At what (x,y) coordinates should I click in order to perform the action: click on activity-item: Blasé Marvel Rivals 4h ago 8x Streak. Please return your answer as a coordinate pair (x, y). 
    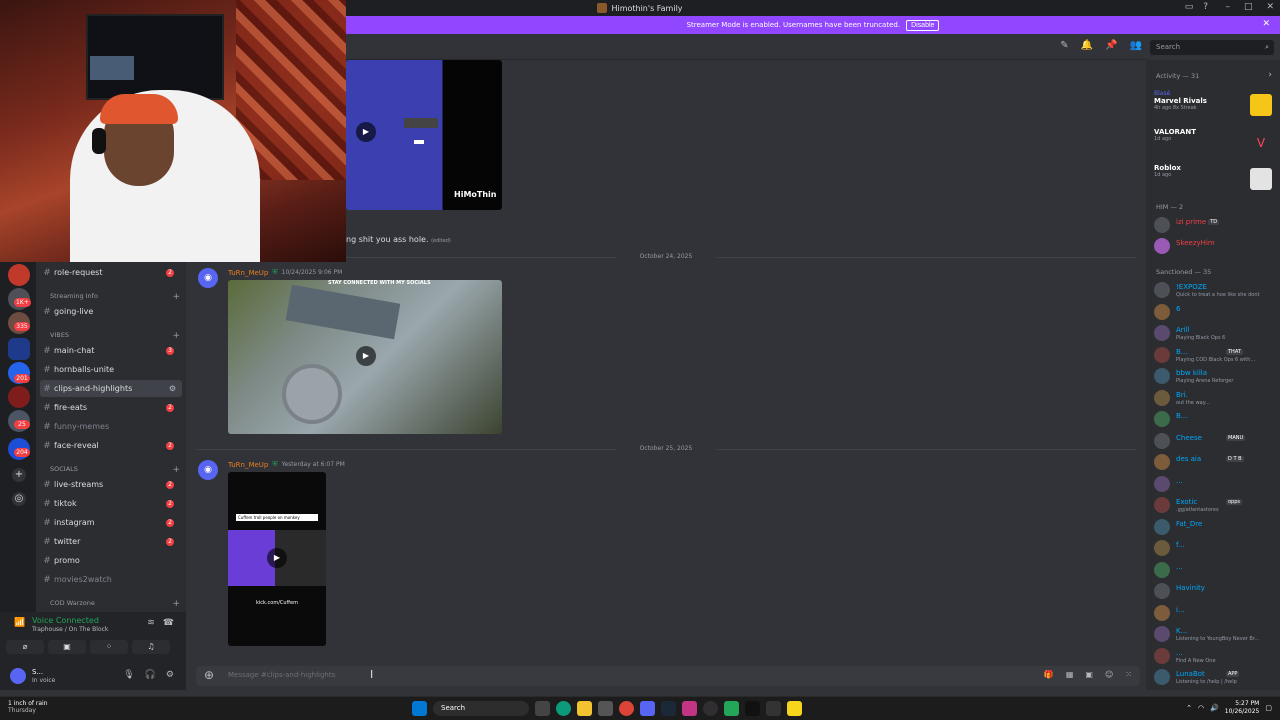
    Looking at the image, I should click on (1214, 106).